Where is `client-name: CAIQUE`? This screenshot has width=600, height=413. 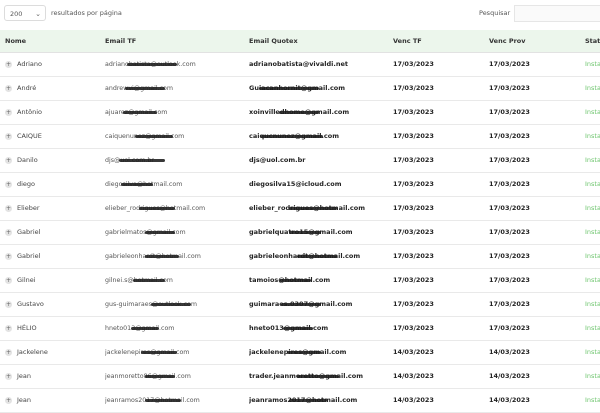 client-name: CAIQUE is located at coordinates (29, 136).